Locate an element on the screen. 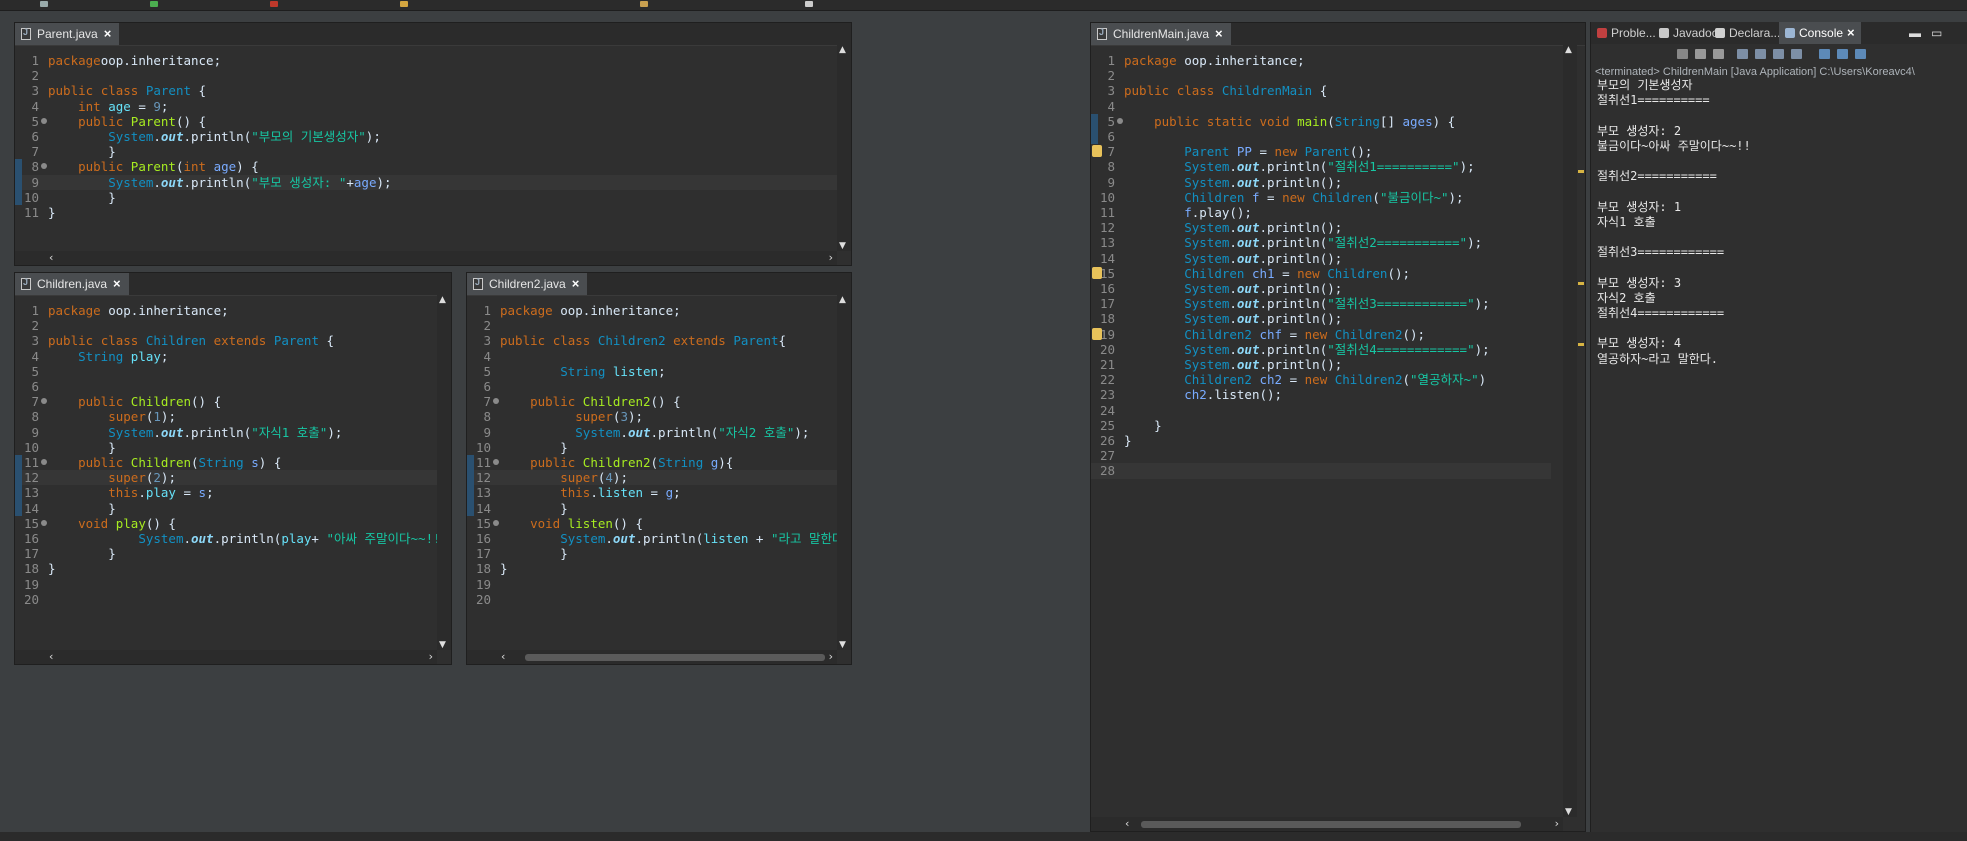 The width and height of the screenshot is (1967, 841). toolbar-perspective-icon is located at coordinates (809, 4).